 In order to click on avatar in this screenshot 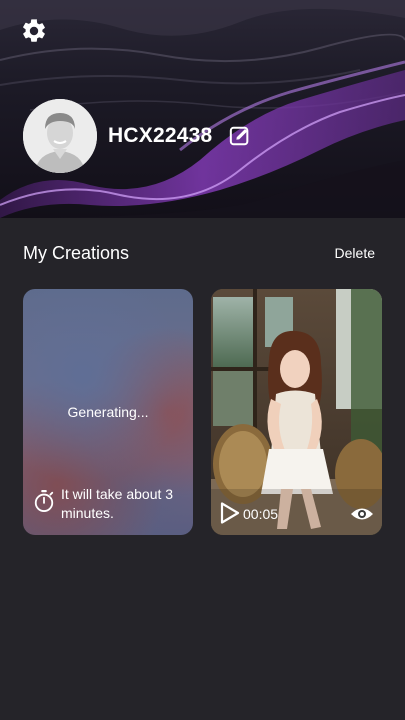, I will do `click(60, 136)`.